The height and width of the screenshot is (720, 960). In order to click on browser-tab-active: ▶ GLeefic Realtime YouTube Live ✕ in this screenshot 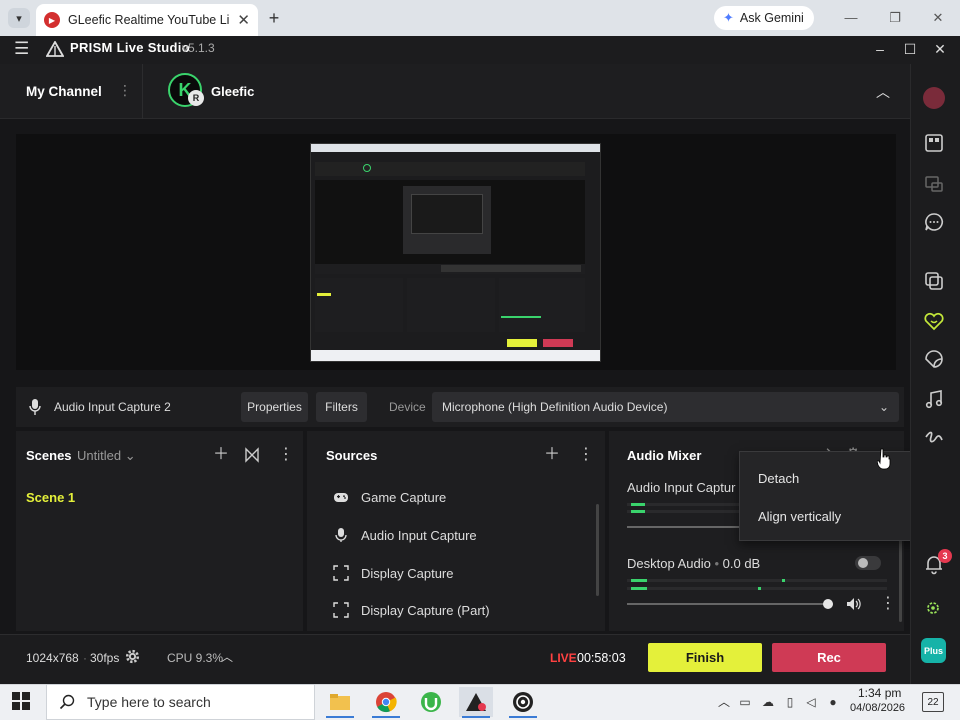, I will do `click(147, 20)`.